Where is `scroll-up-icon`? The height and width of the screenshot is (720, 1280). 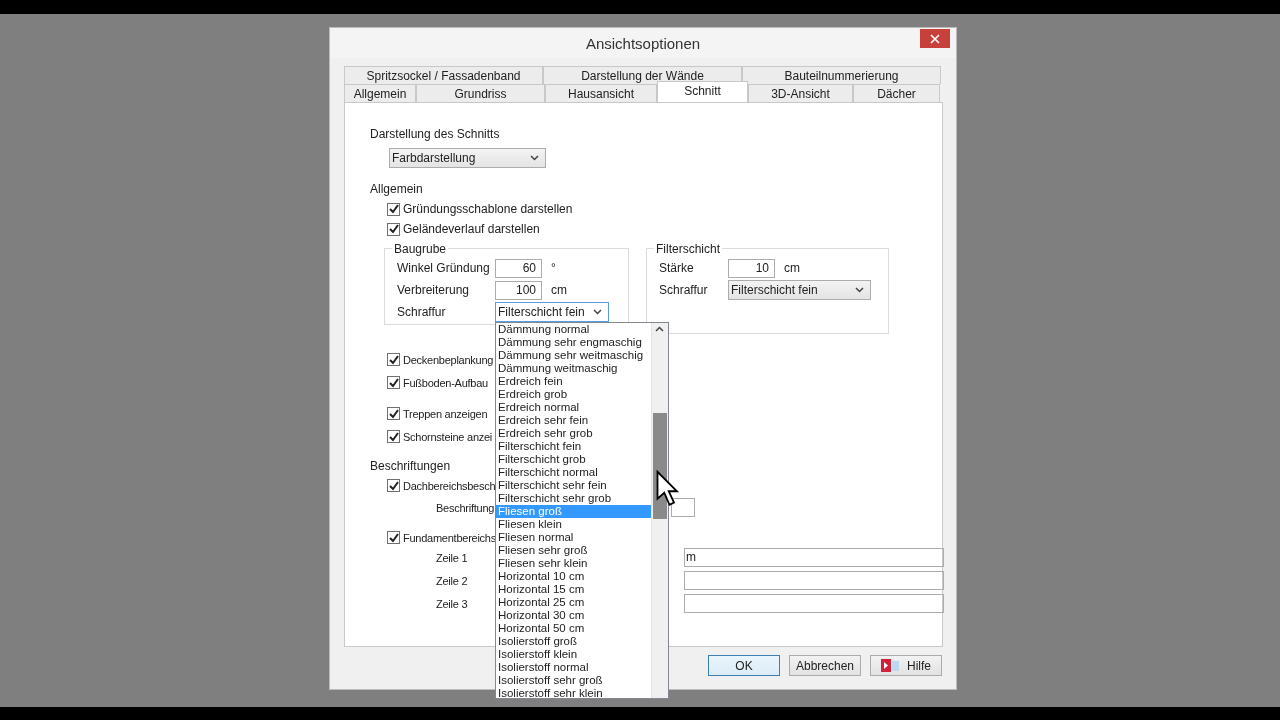 scroll-up-icon is located at coordinates (659, 329).